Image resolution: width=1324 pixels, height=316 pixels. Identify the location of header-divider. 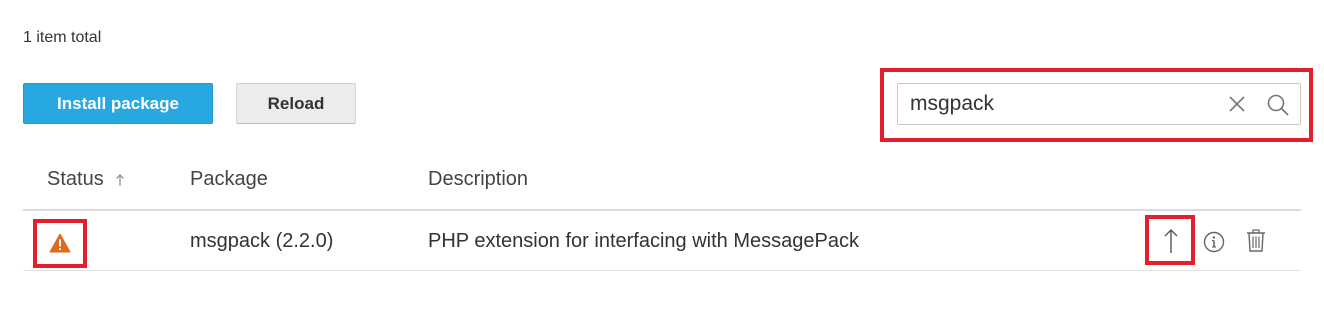
(662, 210).